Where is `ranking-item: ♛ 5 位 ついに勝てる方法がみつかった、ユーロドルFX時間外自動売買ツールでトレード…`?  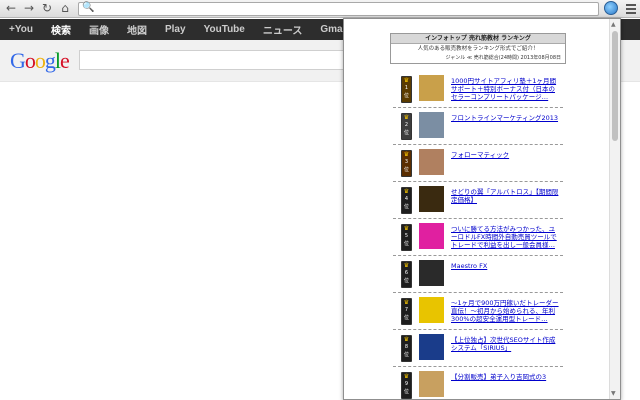
ranking-item: ♛ 5 位 ついに勝てる方法がみつかった、ユーロドルFX時間外自動売買ツールでトレード… is located at coordinates (478, 237).